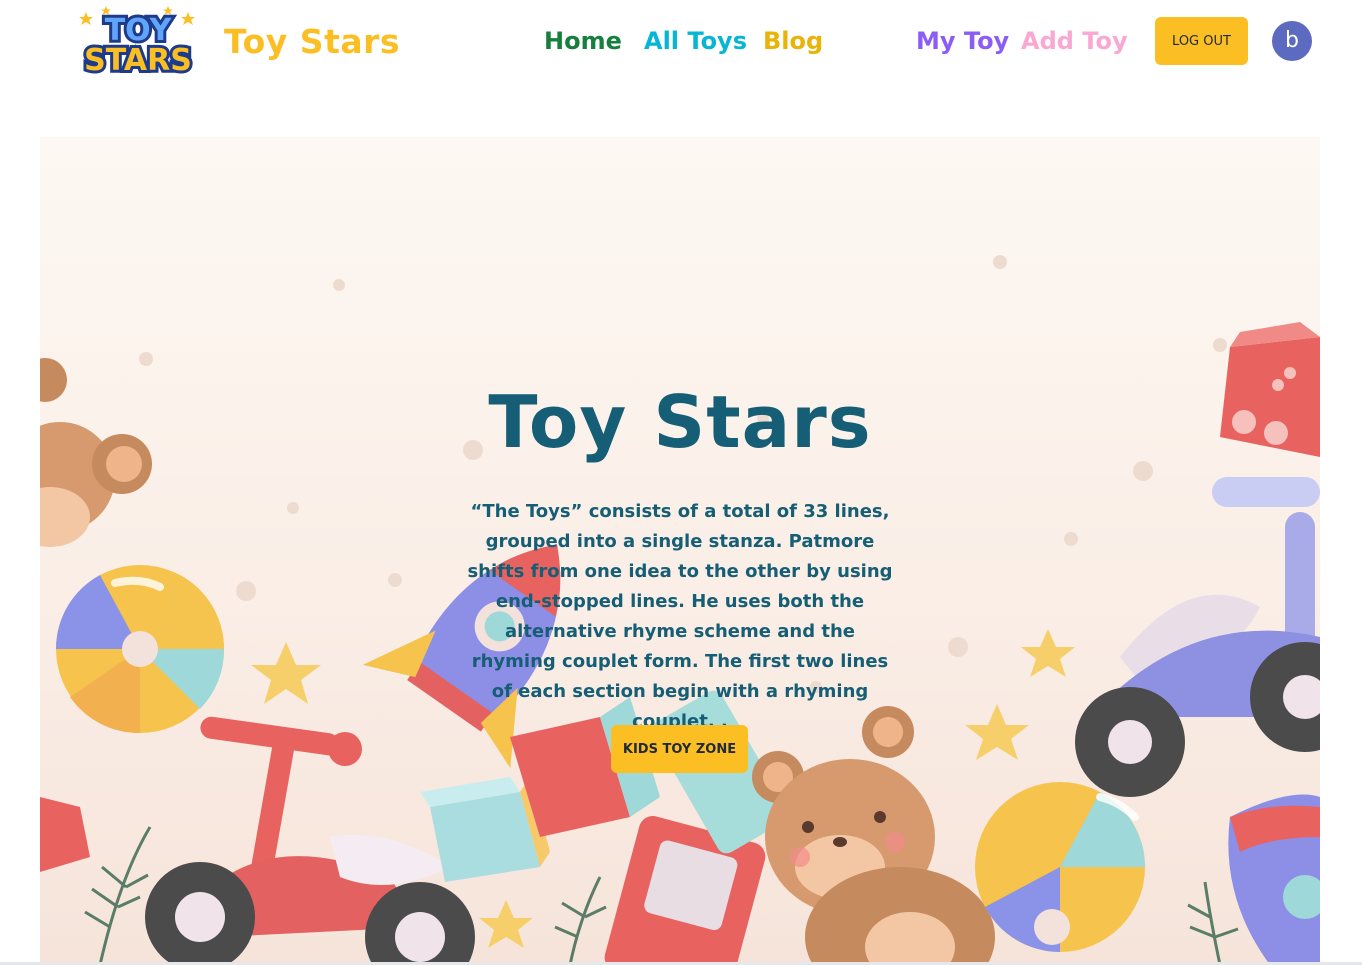 The image size is (1362, 965). I want to click on nav-link-add-toy: Add Toy, so click(1074, 41).